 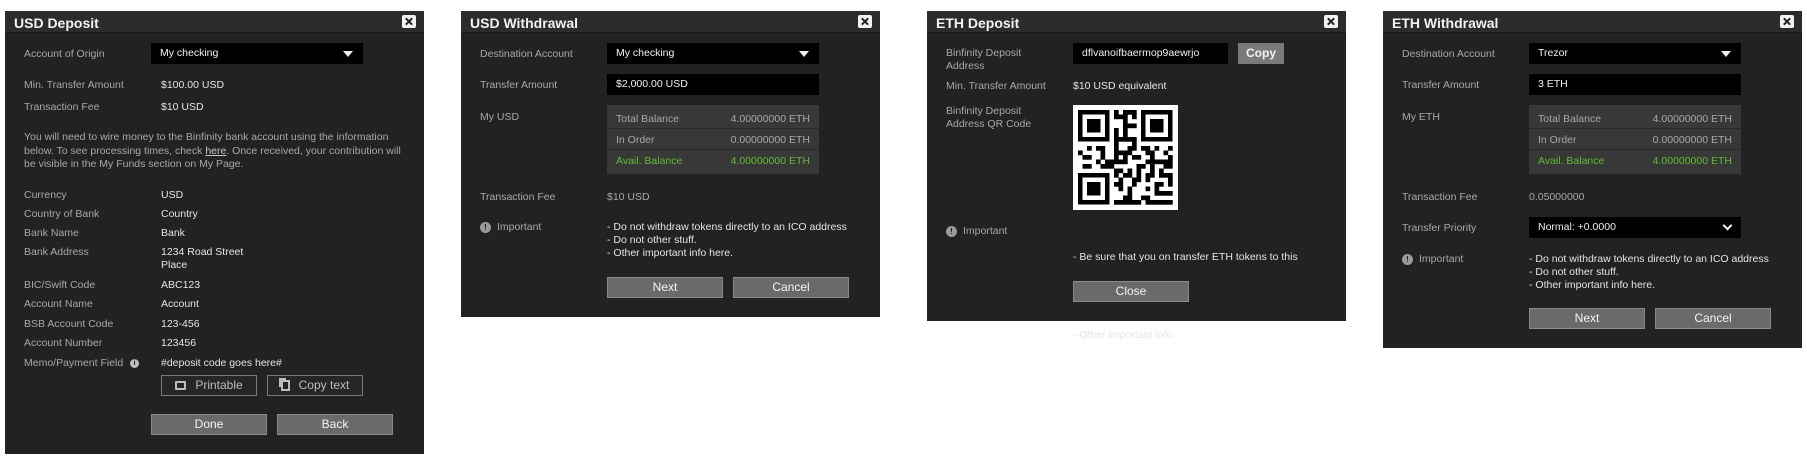 I want to click on dialog-title: USD Withdrawal, so click(x=524, y=23).